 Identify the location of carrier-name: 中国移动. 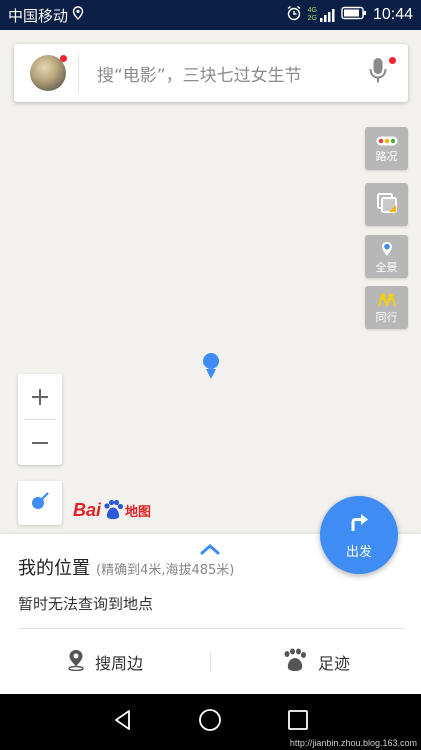
(38, 15).